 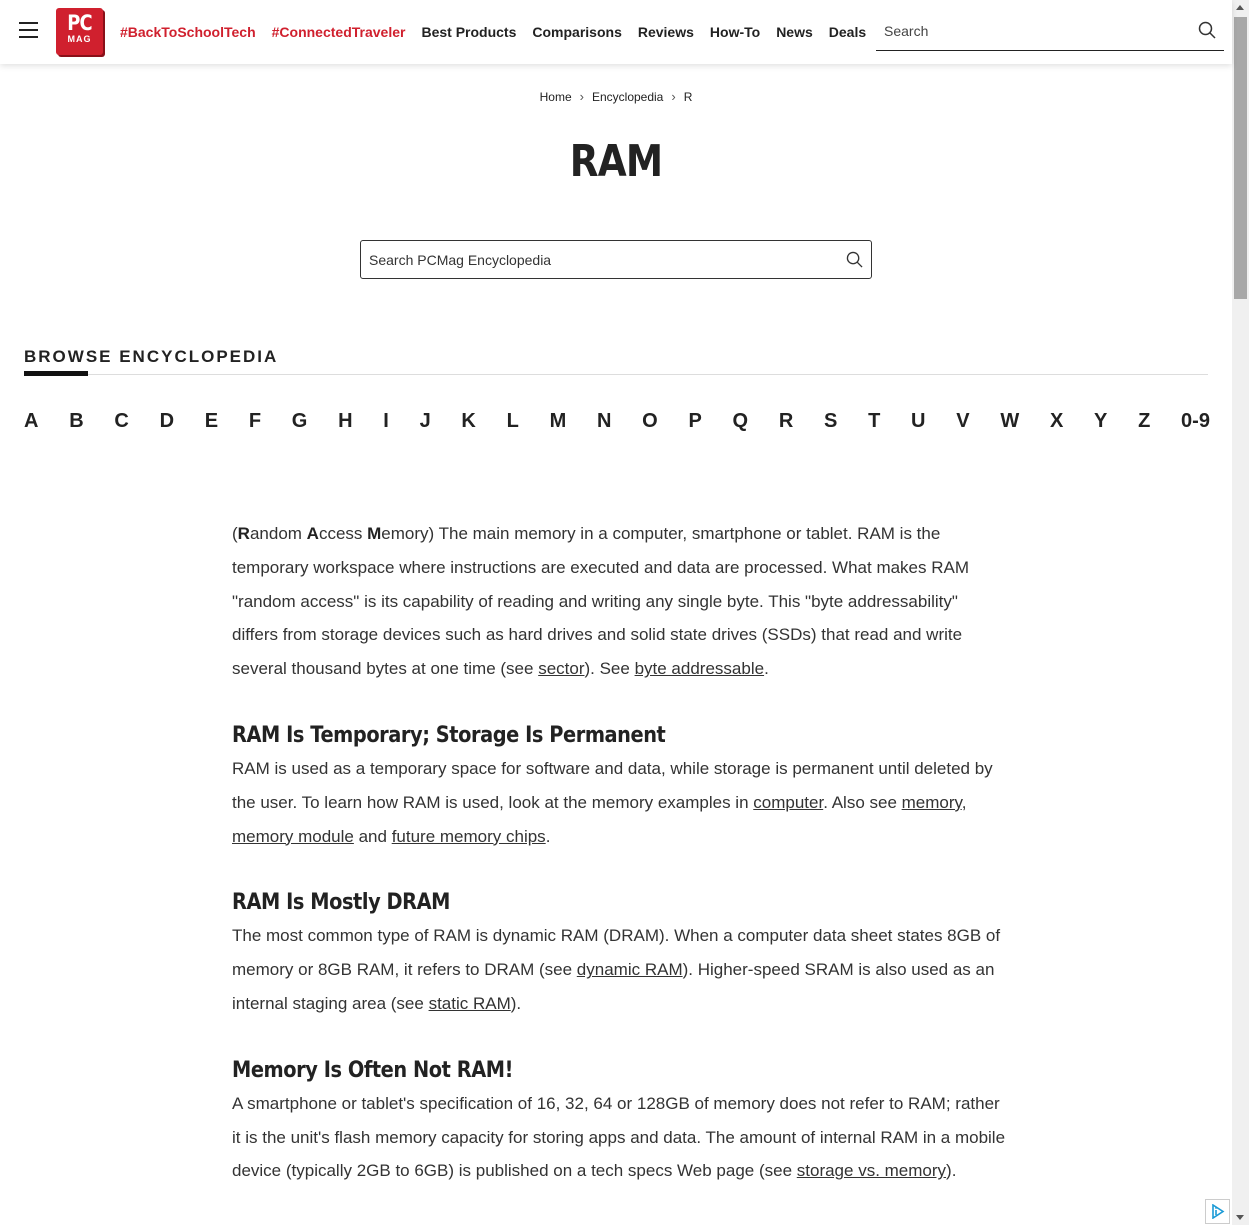 What do you see at coordinates (300, 421) in the screenshot?
I see `letter-link: G` at bounding box center [300, 421].